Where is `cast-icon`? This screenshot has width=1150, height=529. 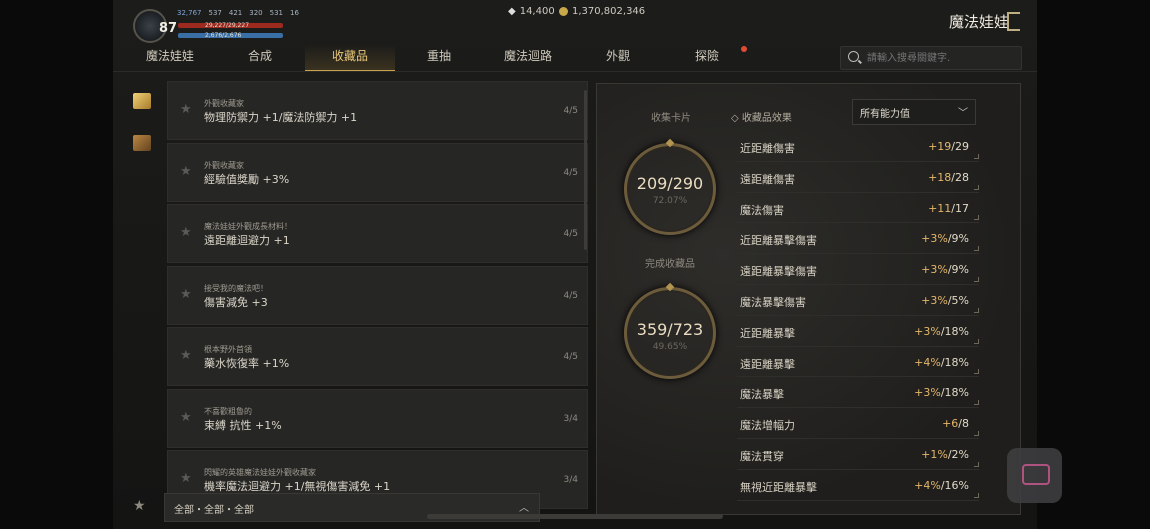
cast-icon is located at coordinates (1036, 474).